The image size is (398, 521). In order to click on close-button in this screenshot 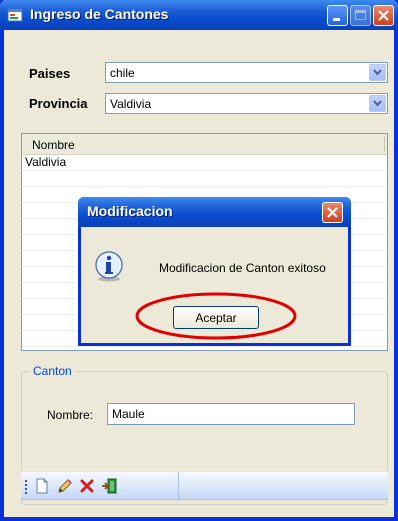, I will do `click(383, 15)`.